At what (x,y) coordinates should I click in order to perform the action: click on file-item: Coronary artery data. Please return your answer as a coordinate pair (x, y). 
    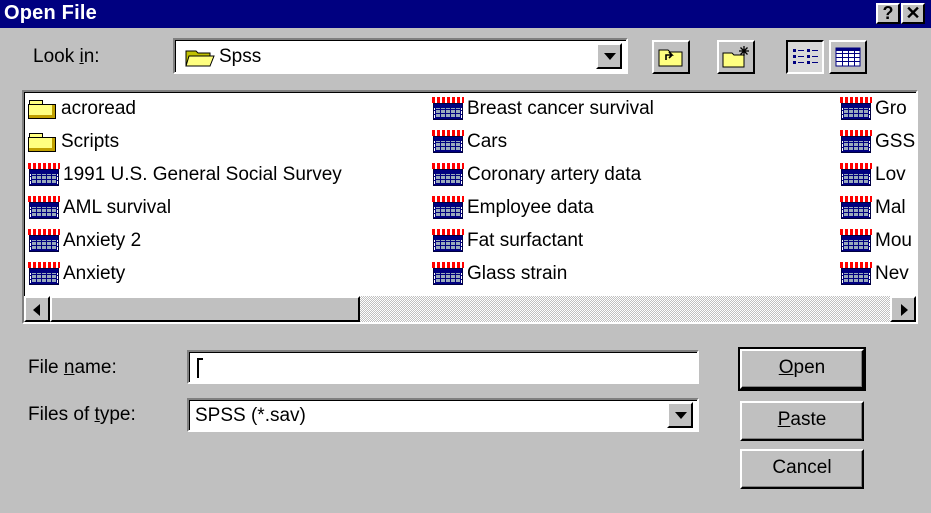
    Looking at the image, I should click on (536, 175).